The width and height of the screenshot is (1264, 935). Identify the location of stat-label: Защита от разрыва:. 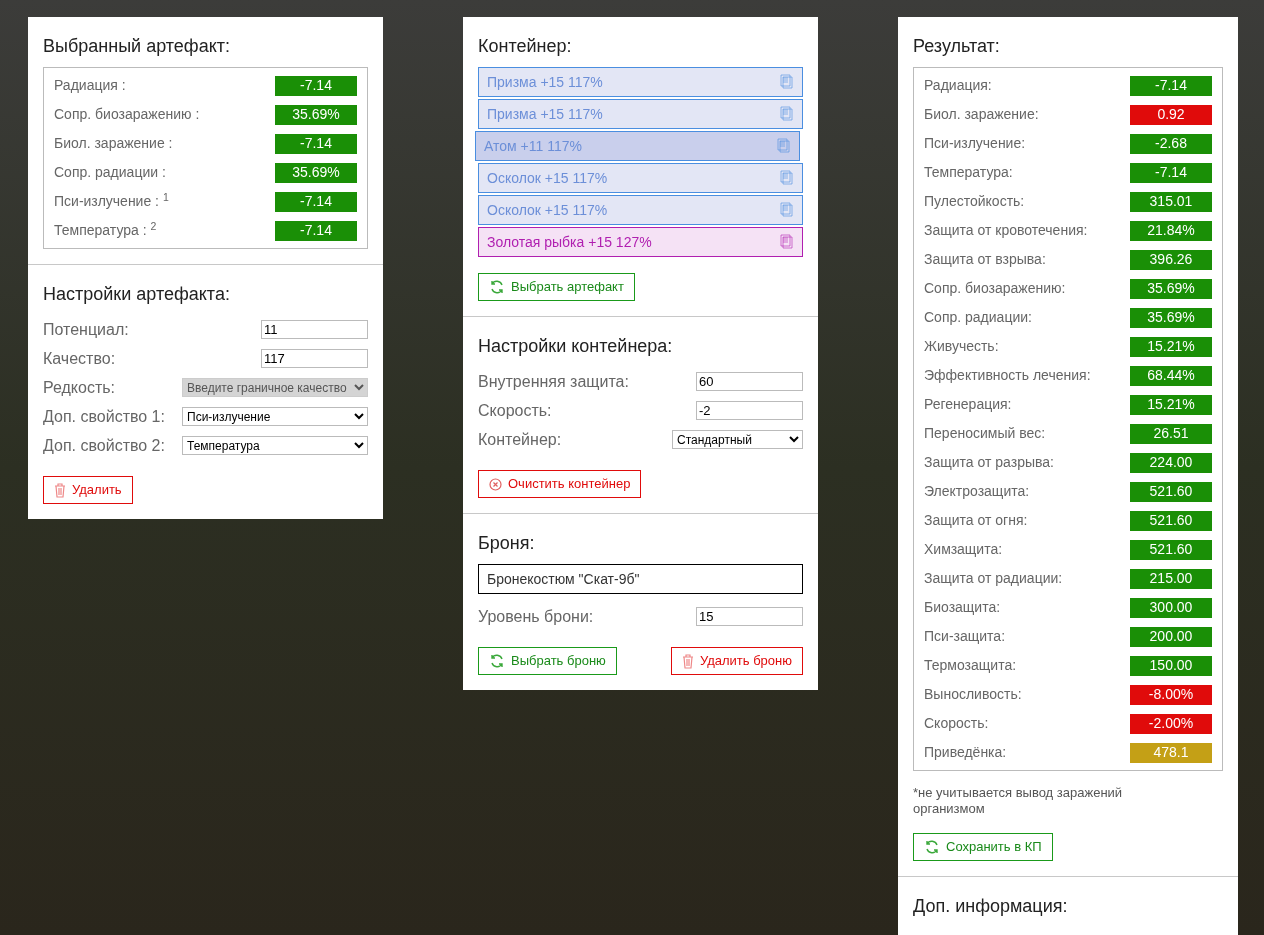
(989, 462).